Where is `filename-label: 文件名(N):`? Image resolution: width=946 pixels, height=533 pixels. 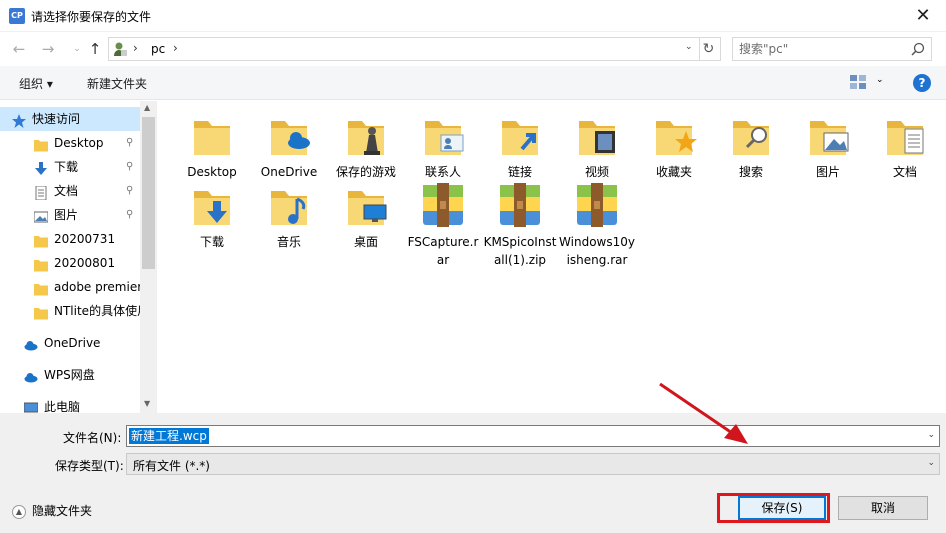
filename-label: 文件名(N): is located at coordinates (92, 438).